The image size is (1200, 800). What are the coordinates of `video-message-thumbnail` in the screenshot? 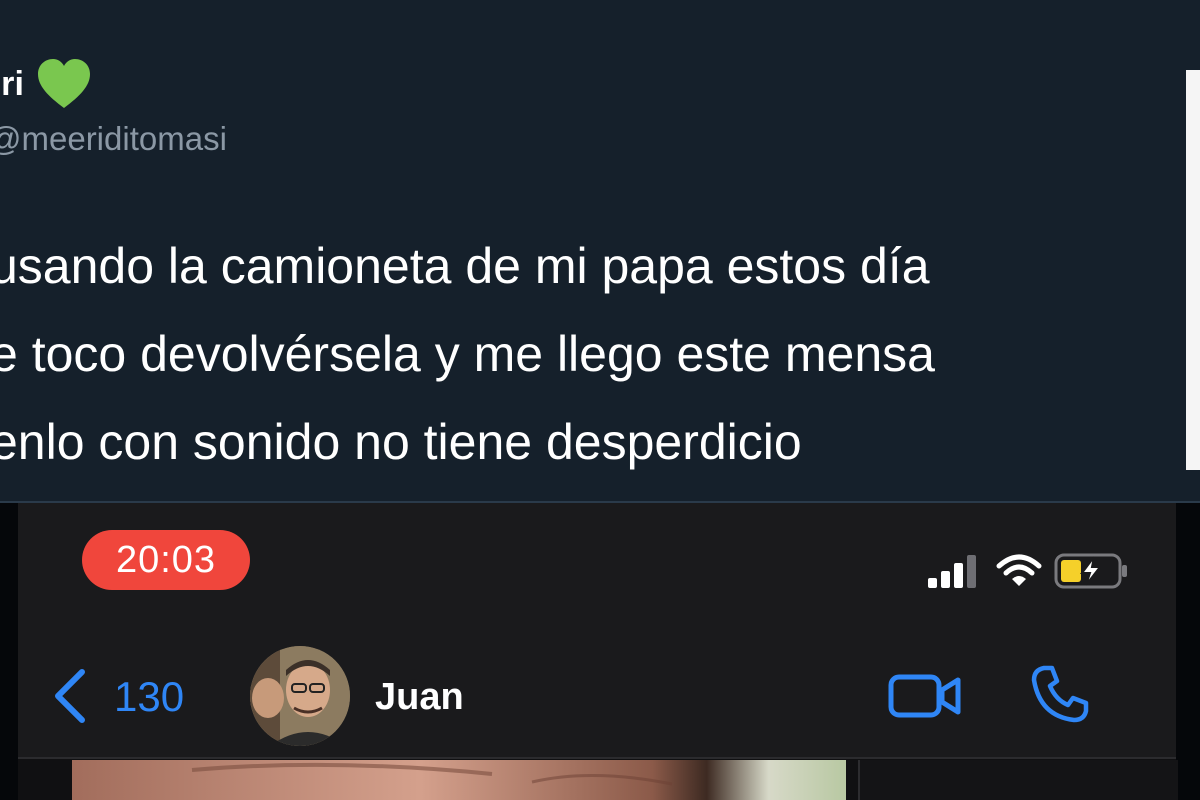 It's located at (459, 780).